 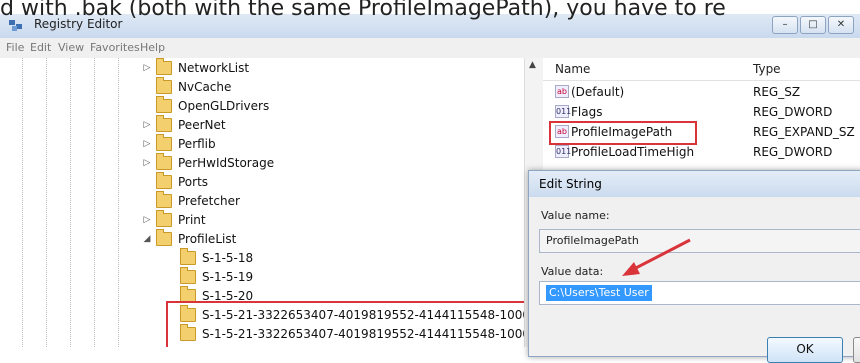 What do you see at coordinates (656, 257) in the screenshot?
I see `annotation-arrow-icon` at bounding box center [656, 257].